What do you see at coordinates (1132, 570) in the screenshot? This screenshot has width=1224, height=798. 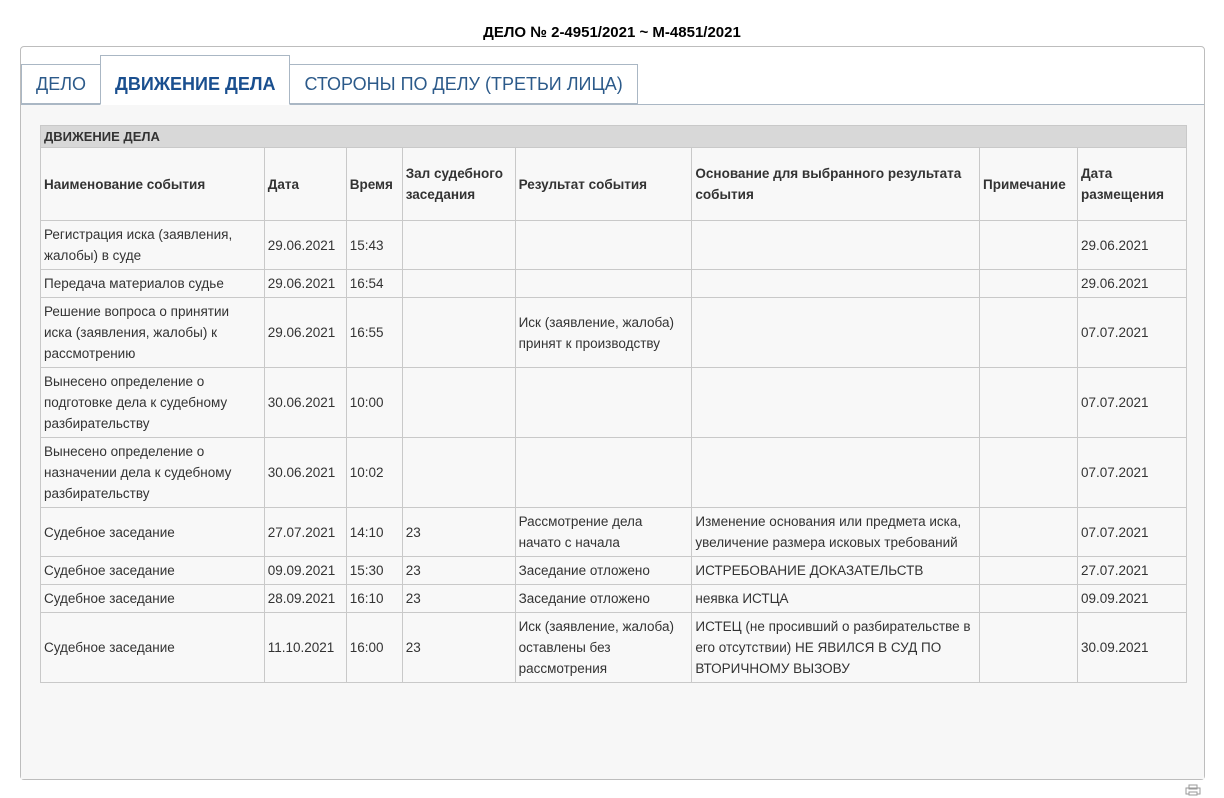 I see `posted-date-cell: 27.07.2021` at bounding box center [1132, 570].